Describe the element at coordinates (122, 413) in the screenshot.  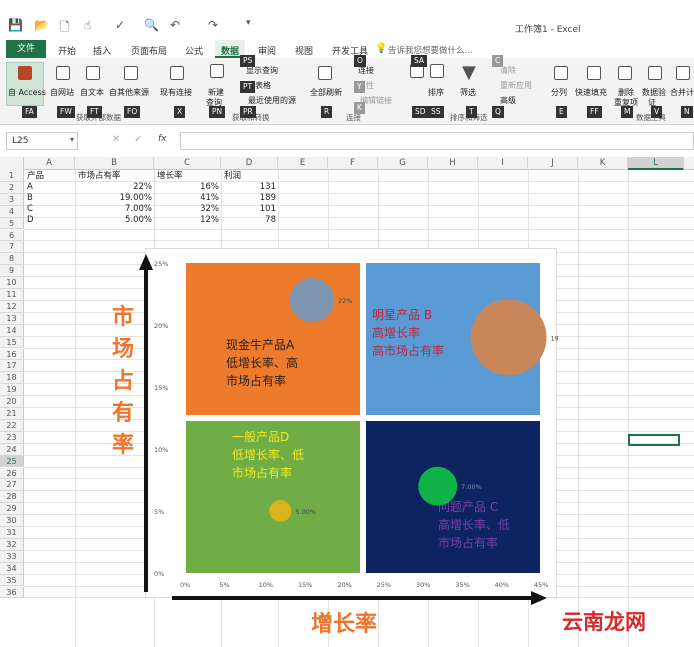
I see `y-axis-label-char: 有` at that location.